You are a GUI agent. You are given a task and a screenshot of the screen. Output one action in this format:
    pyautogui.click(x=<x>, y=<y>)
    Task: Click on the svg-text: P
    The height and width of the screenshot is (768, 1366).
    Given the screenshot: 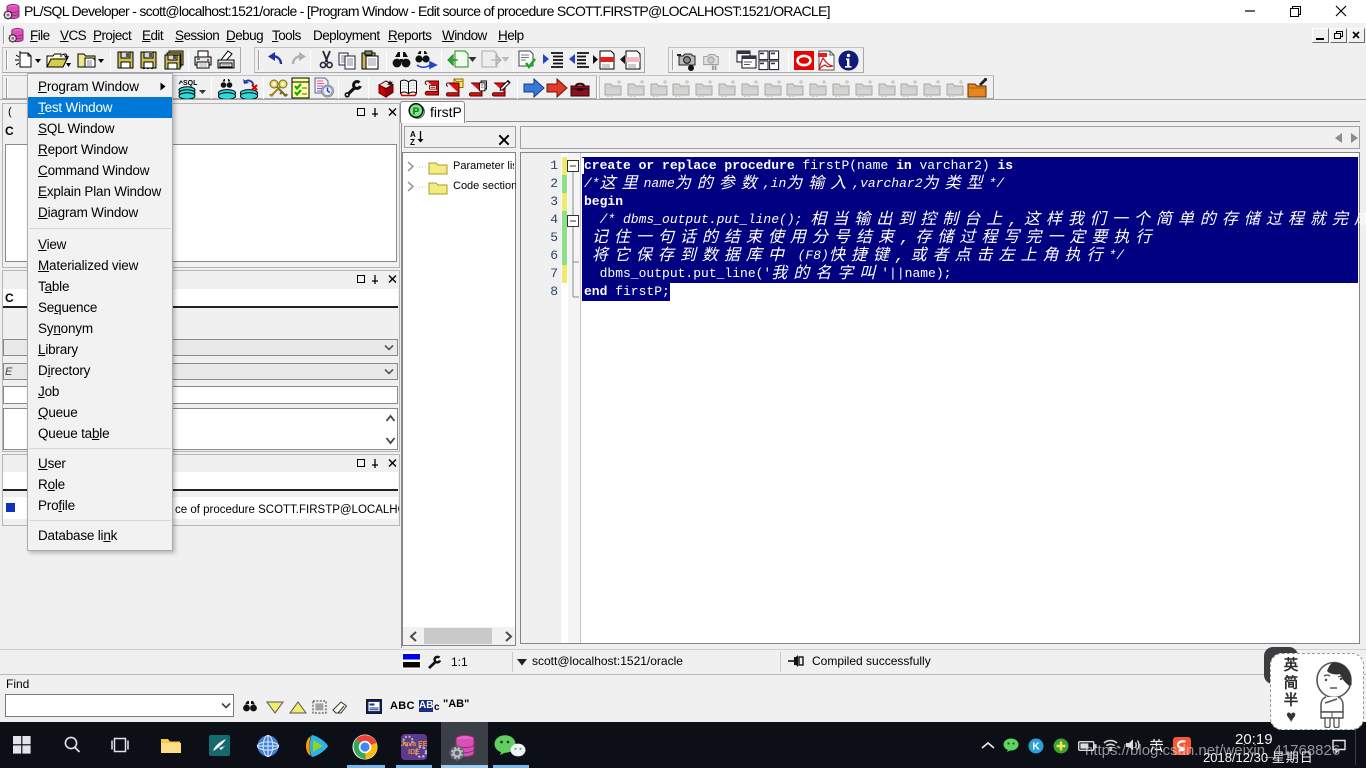 What is the action you would take?
    pyautogui.click(x=416, y=112)
    